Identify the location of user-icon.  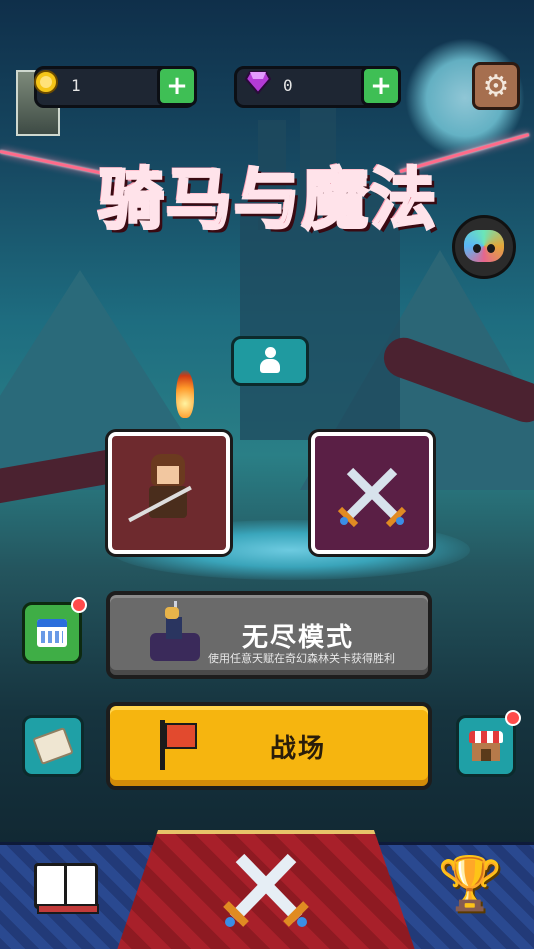
(270, 361).